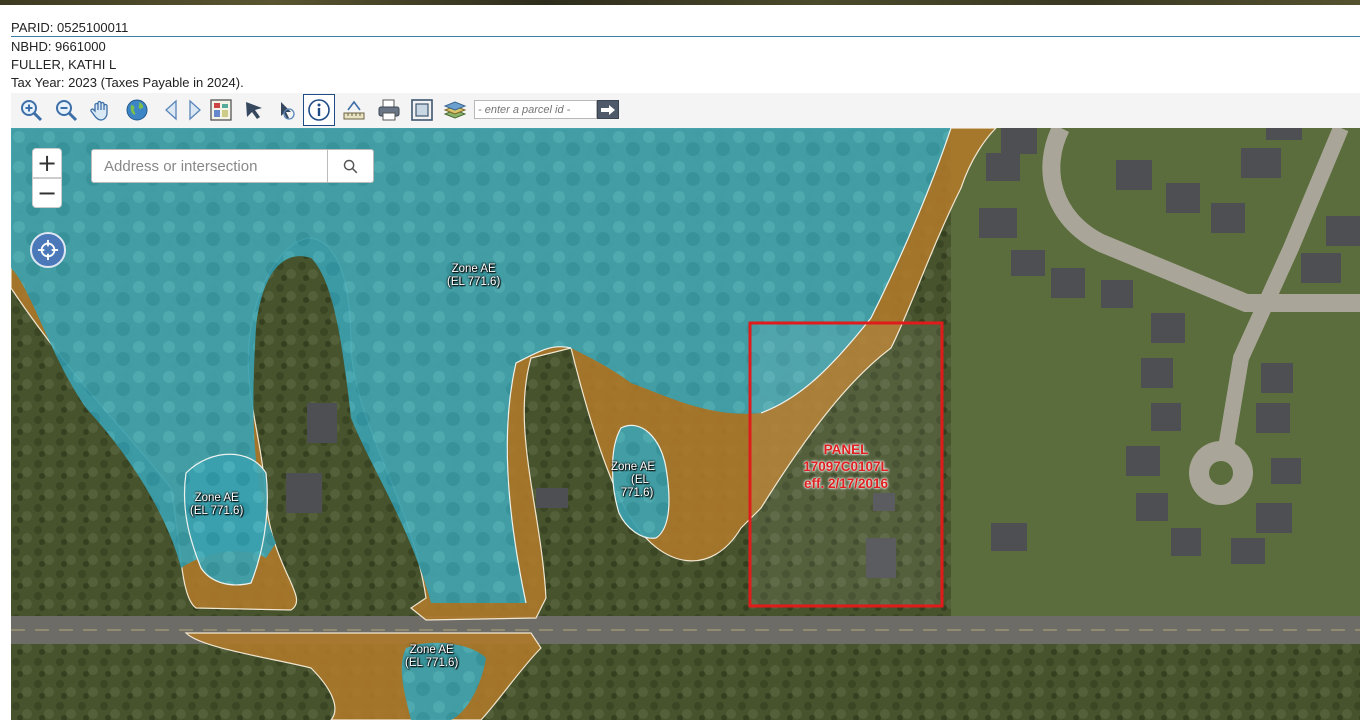 Image resolution: width=1360 pixels, height=720 pixels. What do you see at coordinates (389, 110) in the screenshot?
I see `print-icon` at bounding box center [389, 110].